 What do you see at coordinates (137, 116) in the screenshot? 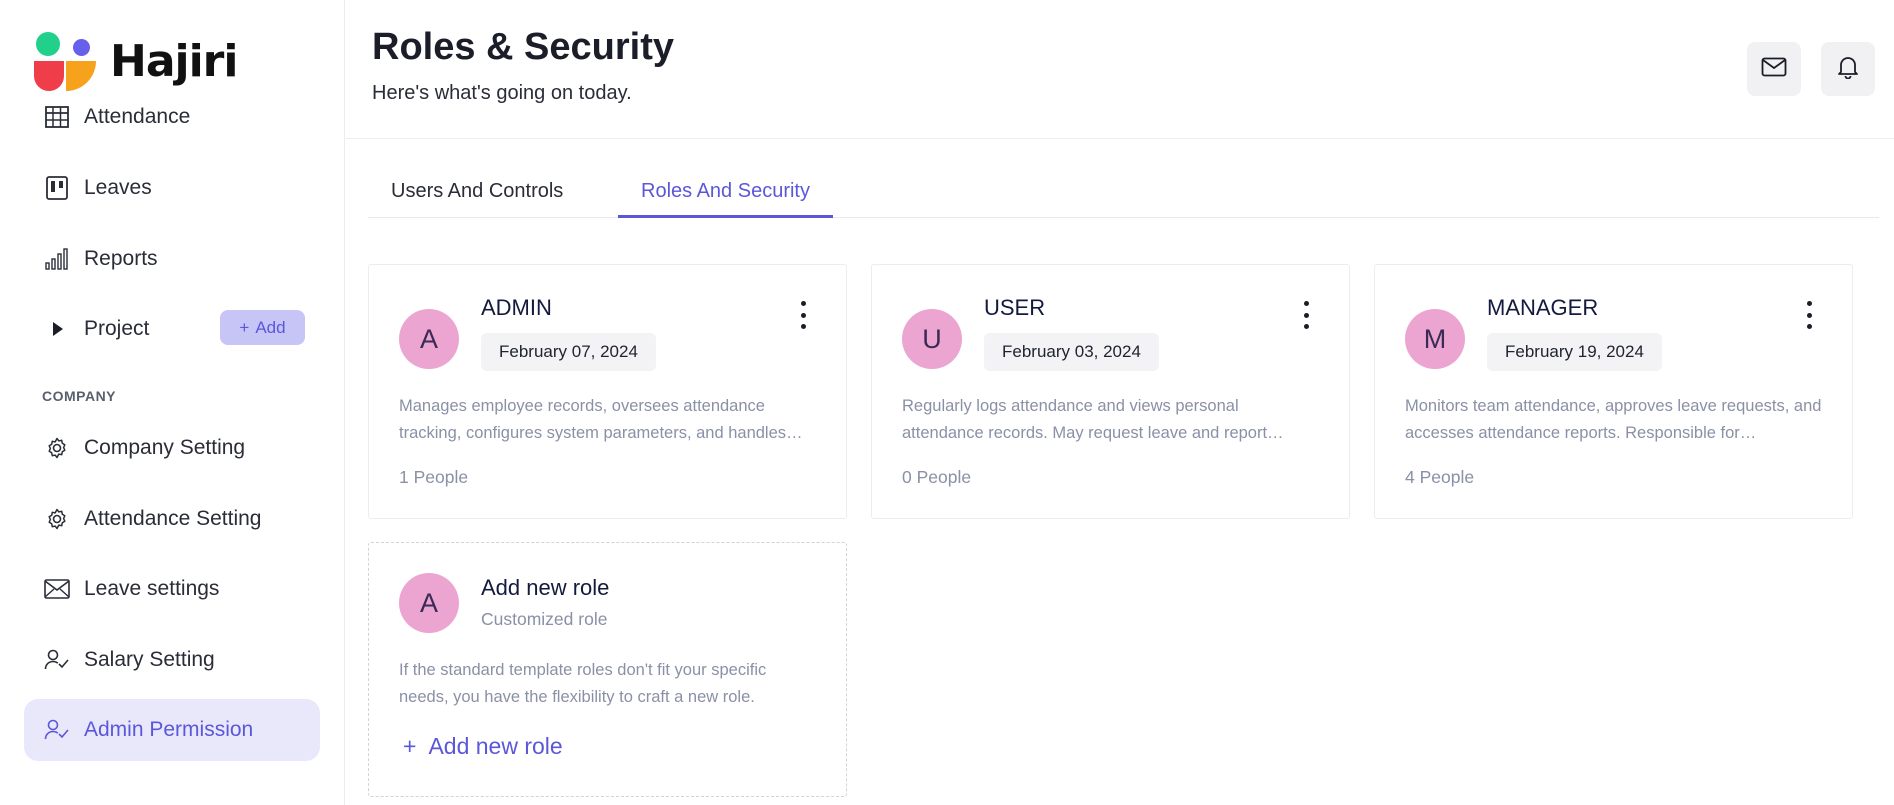
I see `sidebar-item-label: Attendance` at bounding box center [137, 116].